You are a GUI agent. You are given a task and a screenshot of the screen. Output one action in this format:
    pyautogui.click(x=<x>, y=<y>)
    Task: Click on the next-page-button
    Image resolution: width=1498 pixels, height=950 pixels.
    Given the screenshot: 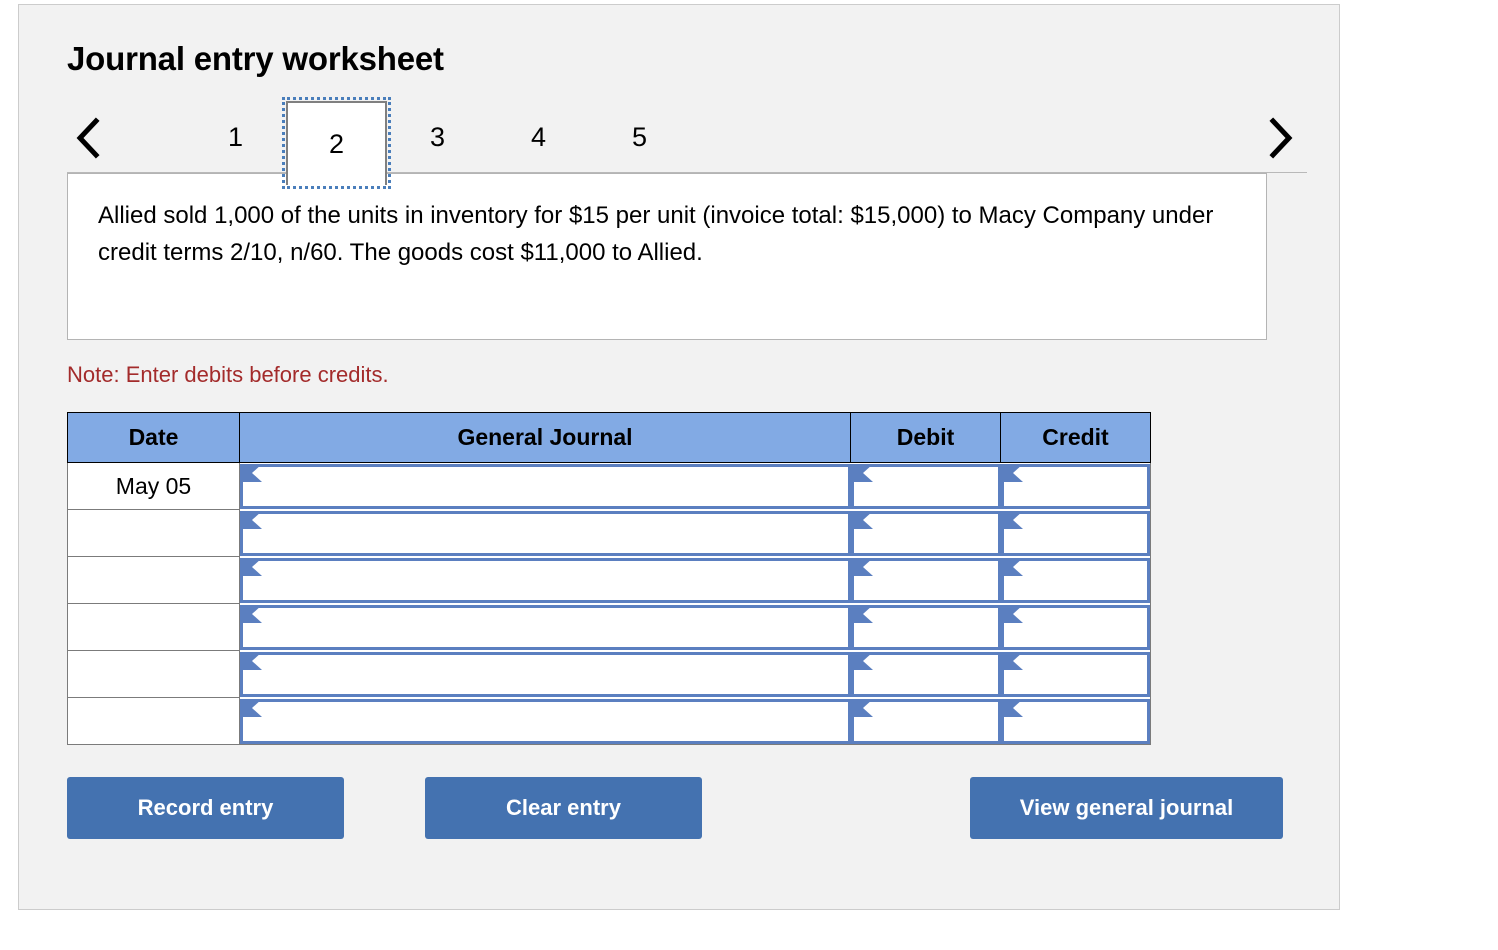 What is the action you would take?
    pyautogui.click(x=1280, y=138)
    